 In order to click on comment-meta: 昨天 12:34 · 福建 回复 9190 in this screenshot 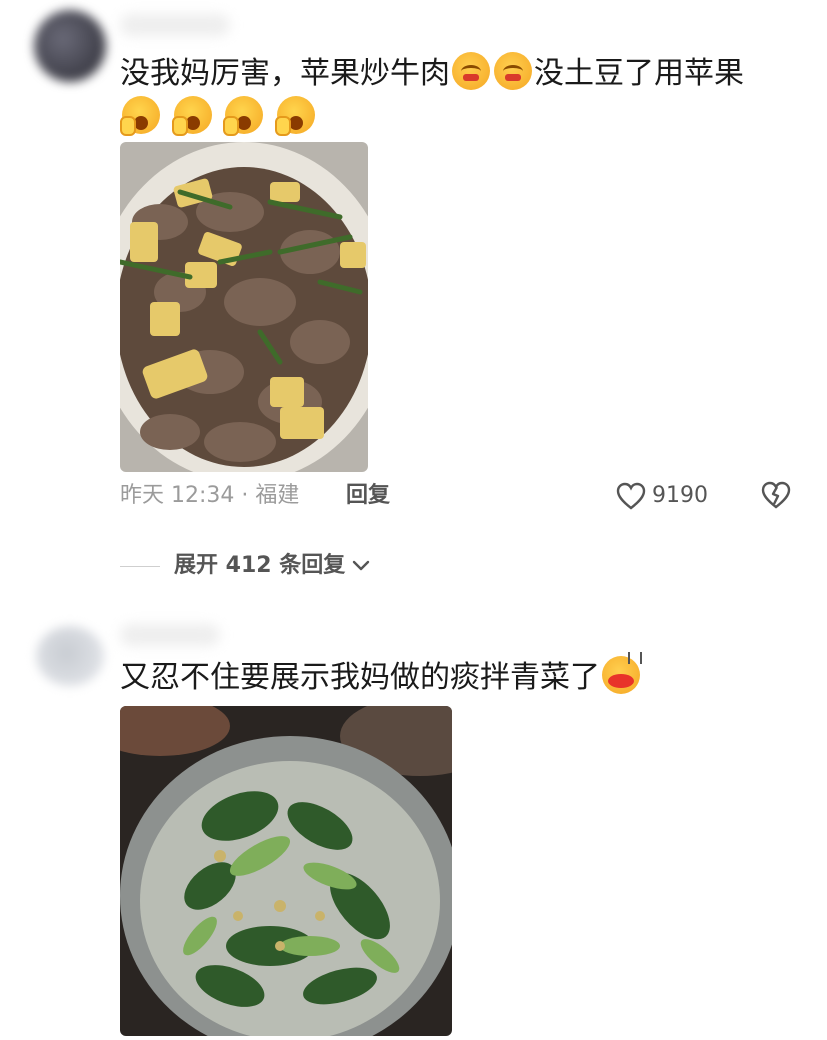, I will do `click(460, 496)`.